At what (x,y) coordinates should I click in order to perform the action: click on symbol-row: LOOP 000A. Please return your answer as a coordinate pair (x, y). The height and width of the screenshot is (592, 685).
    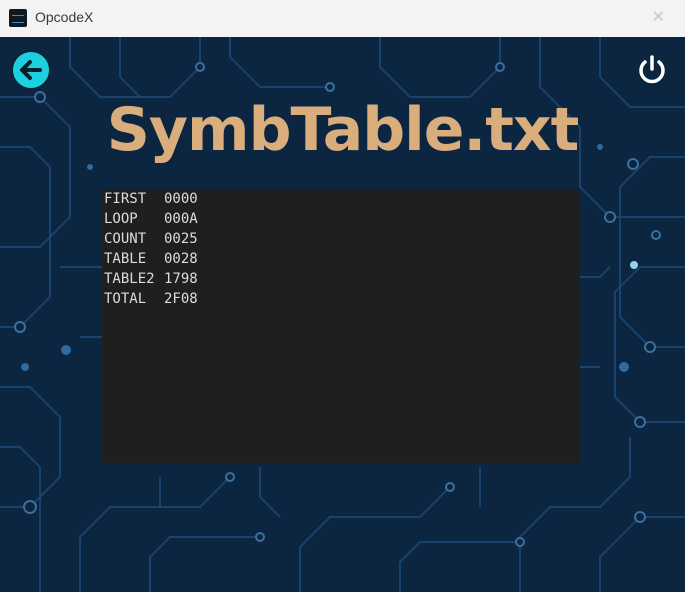
    Looking at the image, I should click on (341, 219).